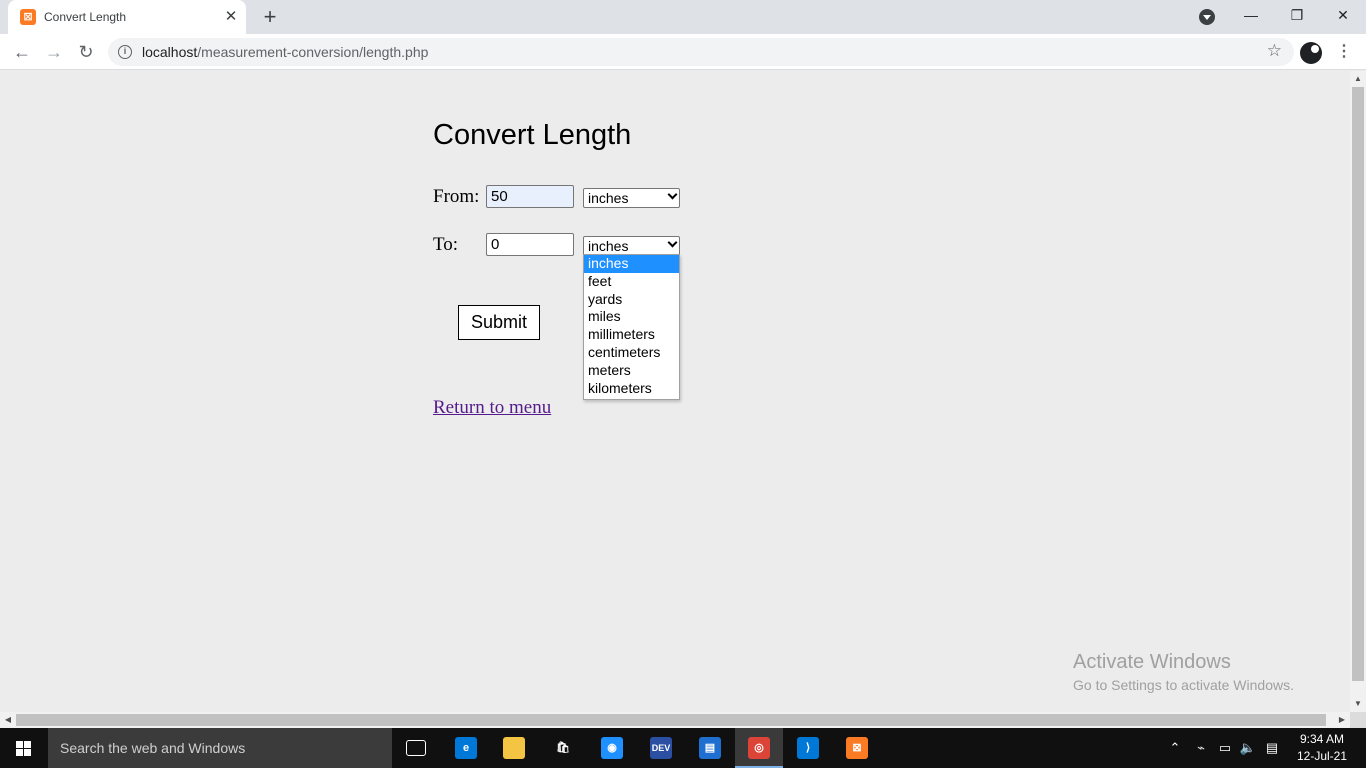 The width and height of the screenshot is (1366, 768). I want to click on battery-icon: ▭, so click(1225, 748).